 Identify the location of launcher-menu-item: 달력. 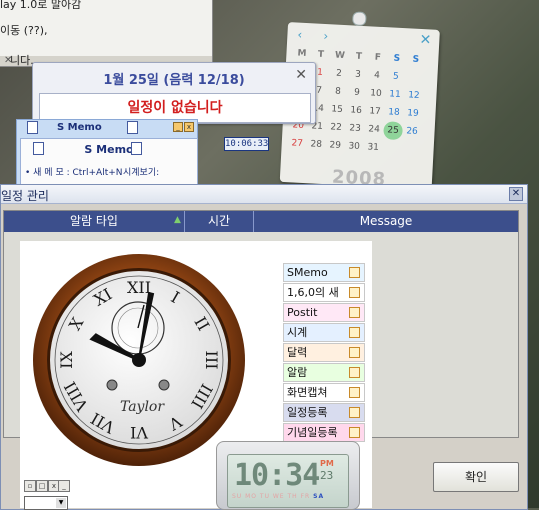
(324, 352).